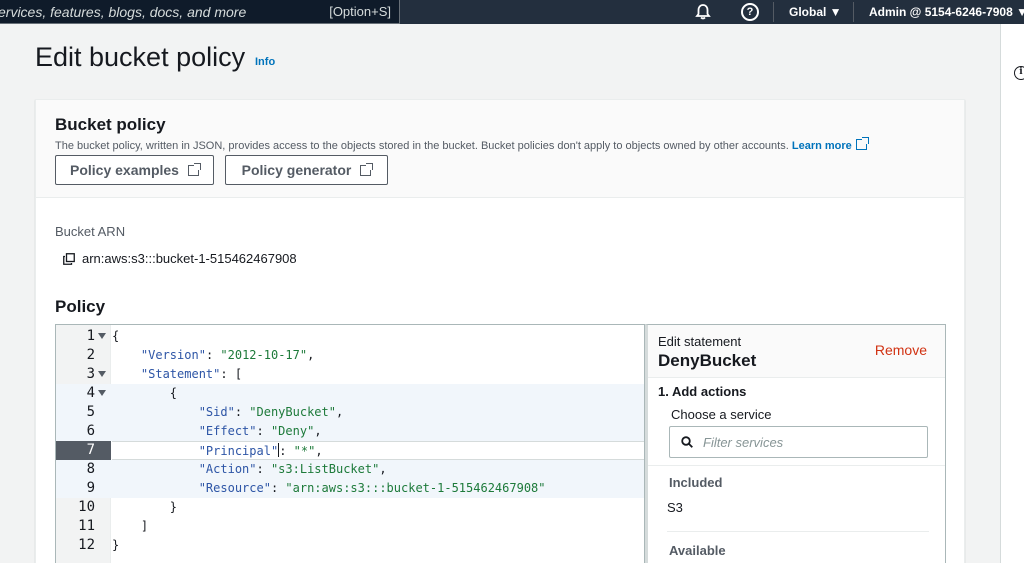 This screenshot has width=1024, height=563. Describe the element at coordinates (69, 259) in the screenshot. I see `copy-icon` at that location.